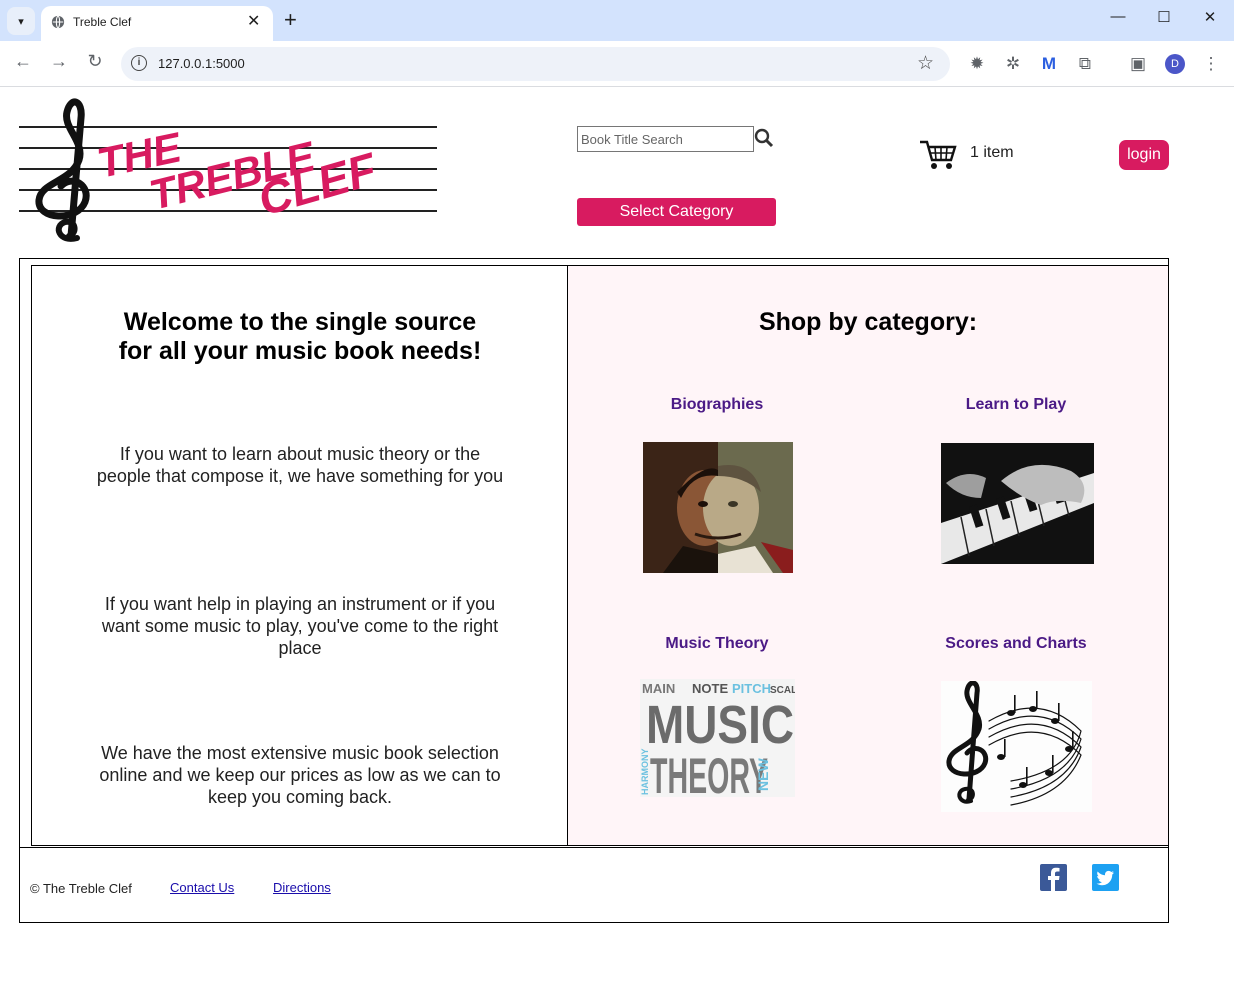 The width and height of the screenshot is (1234, 987). What do you see at coordinates (139, 63) in the screenshot?
I see `site-info-icon: i` at bounding box center [139, 63].